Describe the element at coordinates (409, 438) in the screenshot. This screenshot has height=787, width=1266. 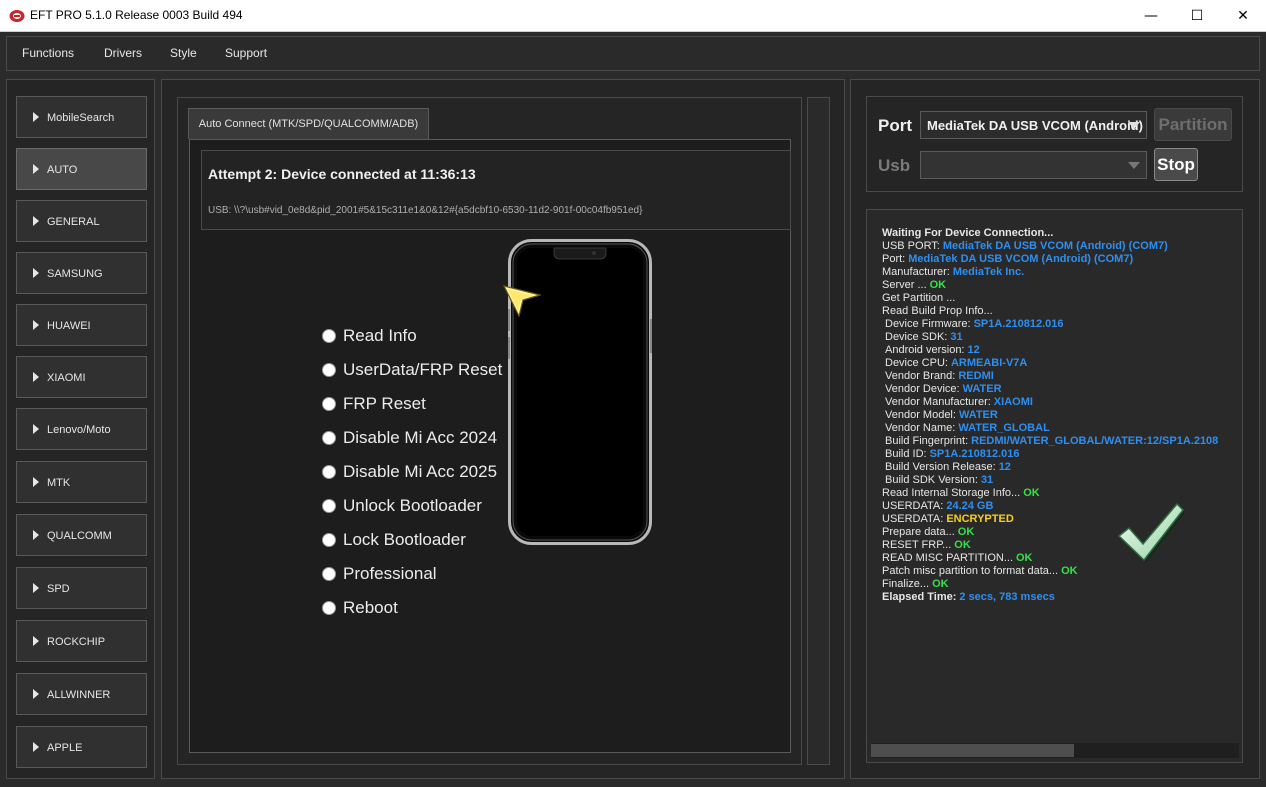
I see `option-disable-mi-acc-2024: Disable Mi Acc 2024` at that location.